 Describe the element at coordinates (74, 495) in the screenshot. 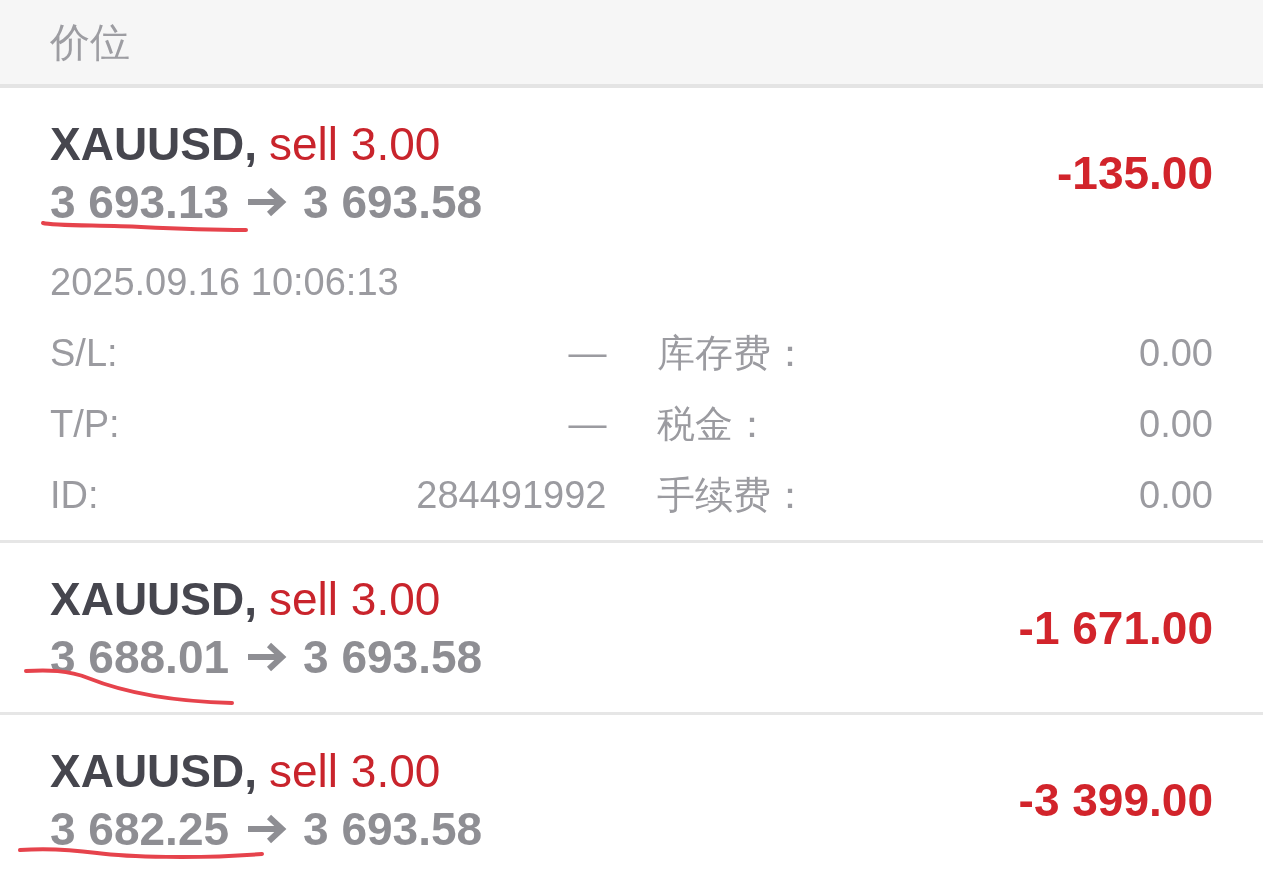

I see `detail-label: ID:` at that location.